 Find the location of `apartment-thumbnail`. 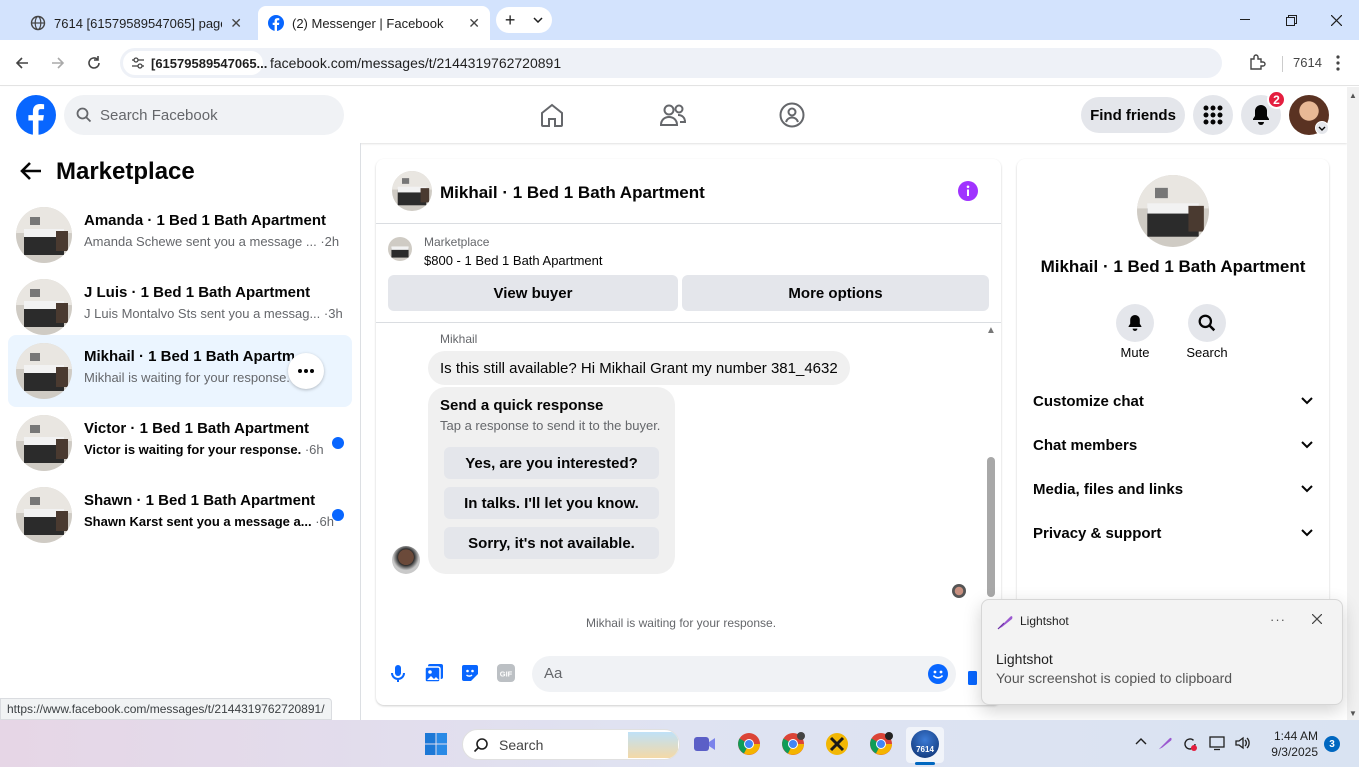

apartment-thumbnail is located at coordinates (44, 443).